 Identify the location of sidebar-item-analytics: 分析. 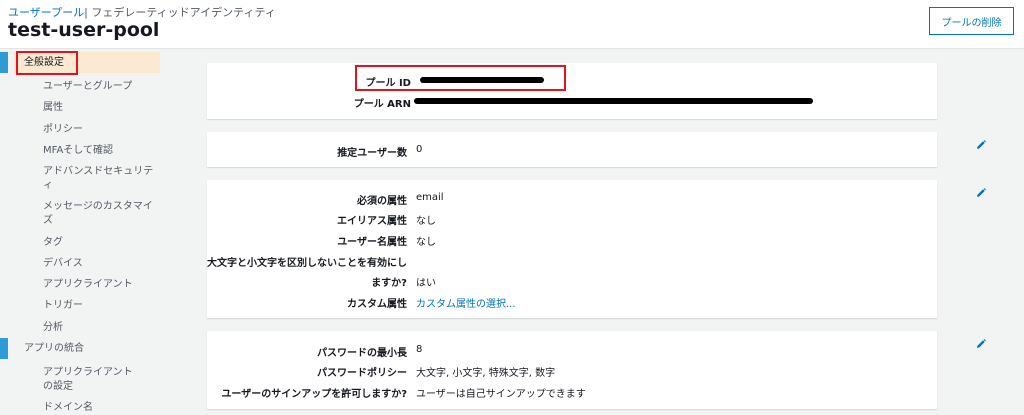
(53, 328).